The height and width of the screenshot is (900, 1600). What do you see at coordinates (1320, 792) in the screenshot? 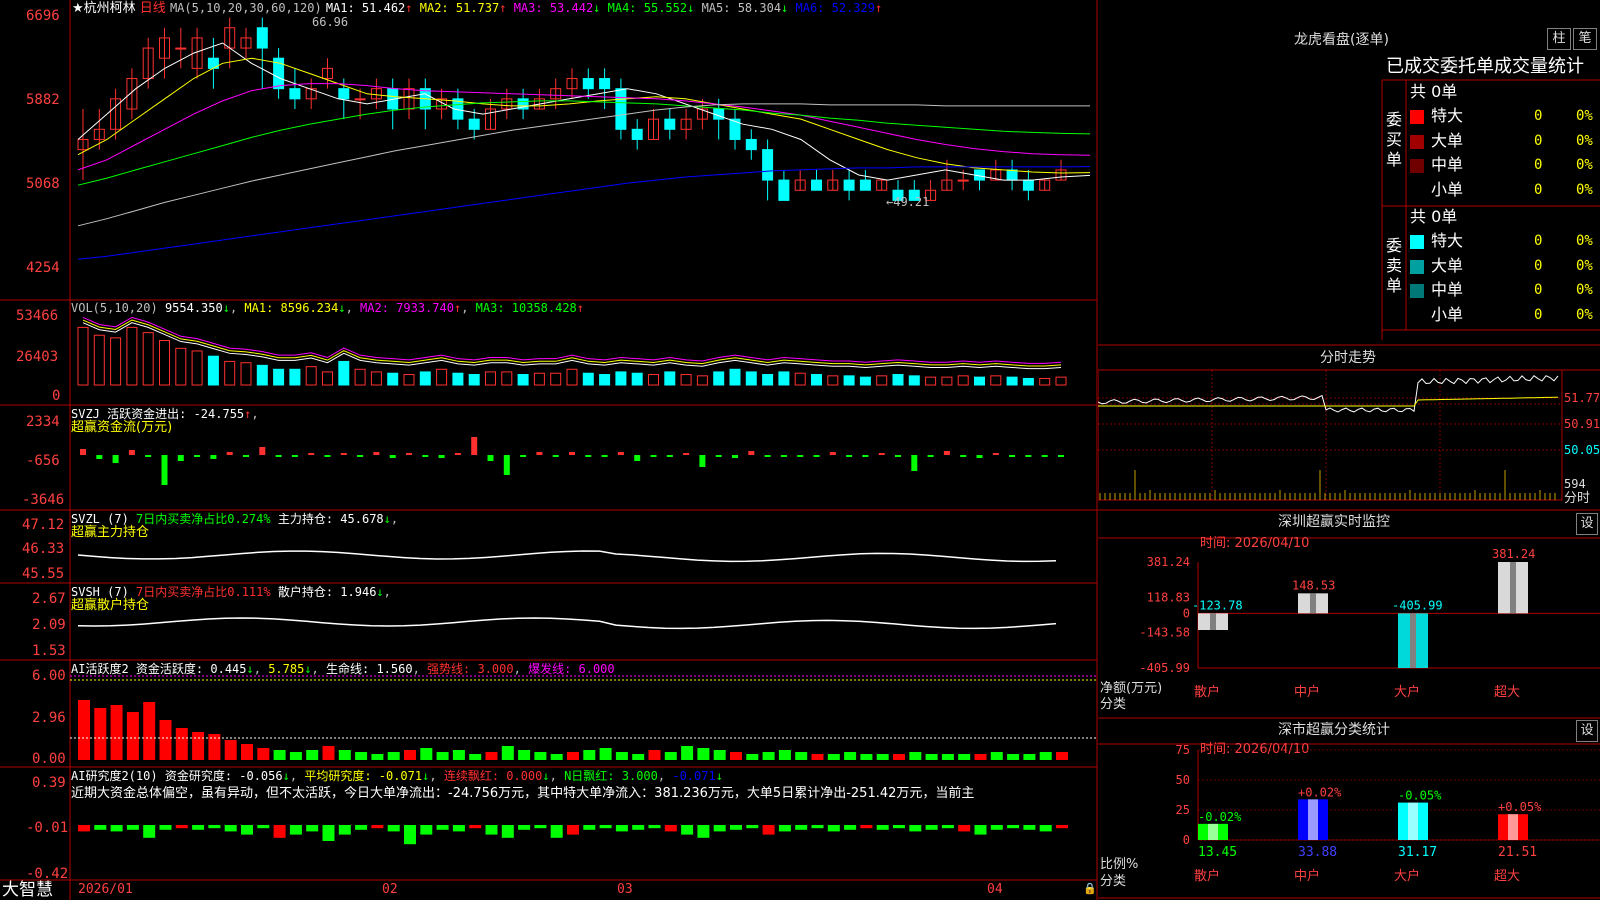
I see `cls-change-label: +0.02%` at bounding box center [1320, 792].